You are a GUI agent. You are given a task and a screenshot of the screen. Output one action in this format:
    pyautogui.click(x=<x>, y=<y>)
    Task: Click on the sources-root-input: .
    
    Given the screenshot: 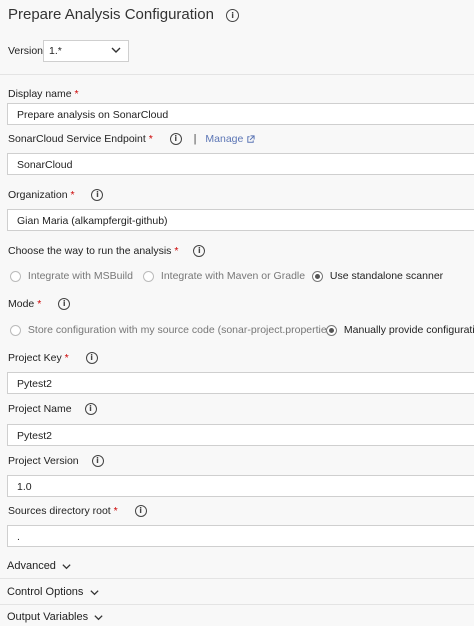 What is the action you would take?
    pyautogui.click(x=240, y=536)
    